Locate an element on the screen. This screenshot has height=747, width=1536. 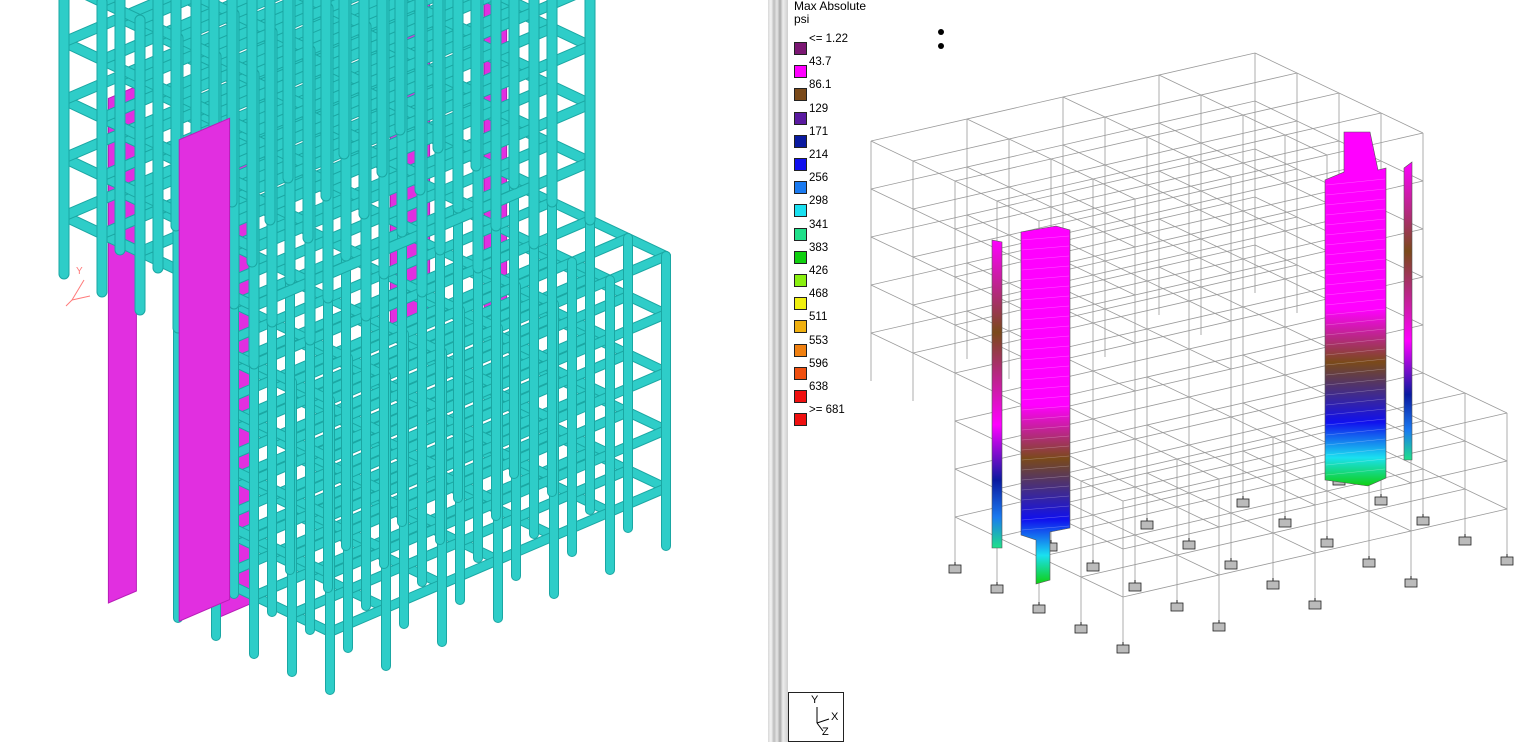
view-splitter is located at coordinates (778, 371).